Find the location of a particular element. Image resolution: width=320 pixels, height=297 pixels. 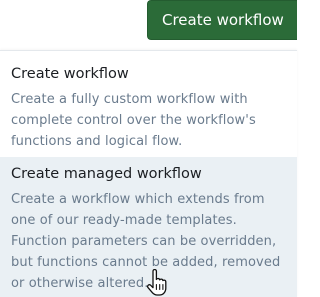

hand-pointer-icon is located at coordinates (156, 282).